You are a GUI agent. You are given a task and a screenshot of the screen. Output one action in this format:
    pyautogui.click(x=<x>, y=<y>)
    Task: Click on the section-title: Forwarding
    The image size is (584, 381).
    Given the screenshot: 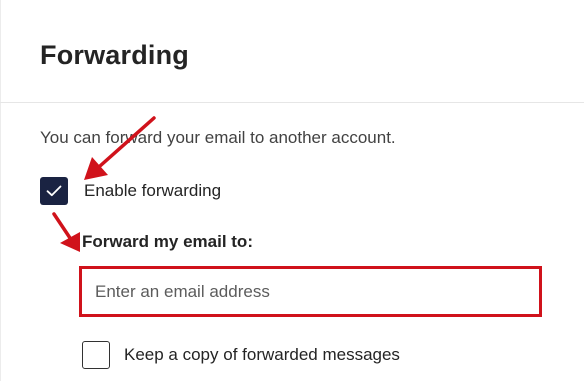 What is the action you would take?
    pyautogui.click(x=114, y=55)
    